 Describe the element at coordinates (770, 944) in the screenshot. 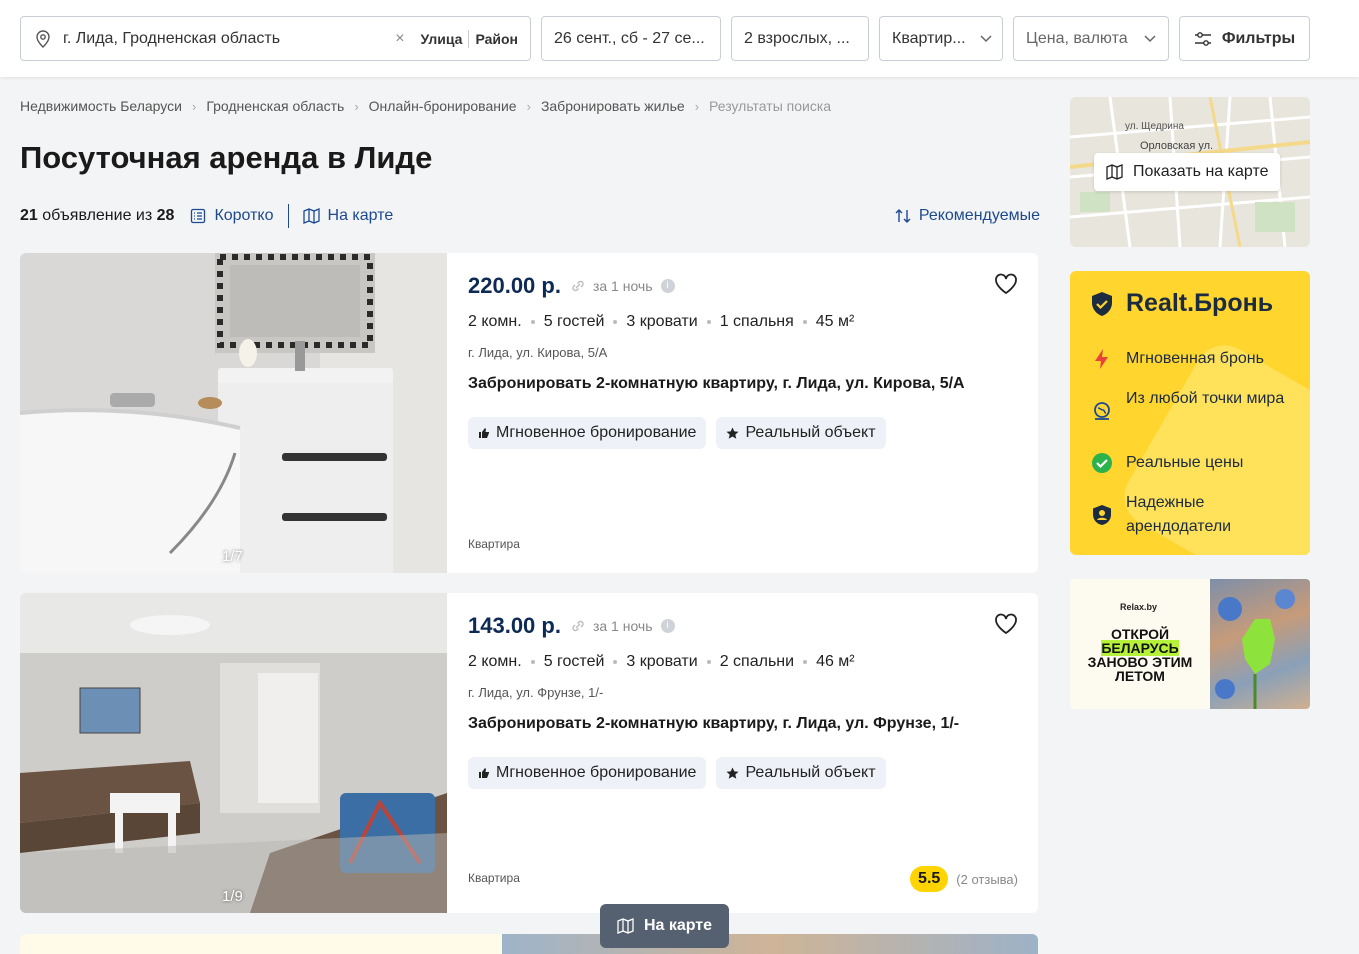

I see `listing-photo` at that location.